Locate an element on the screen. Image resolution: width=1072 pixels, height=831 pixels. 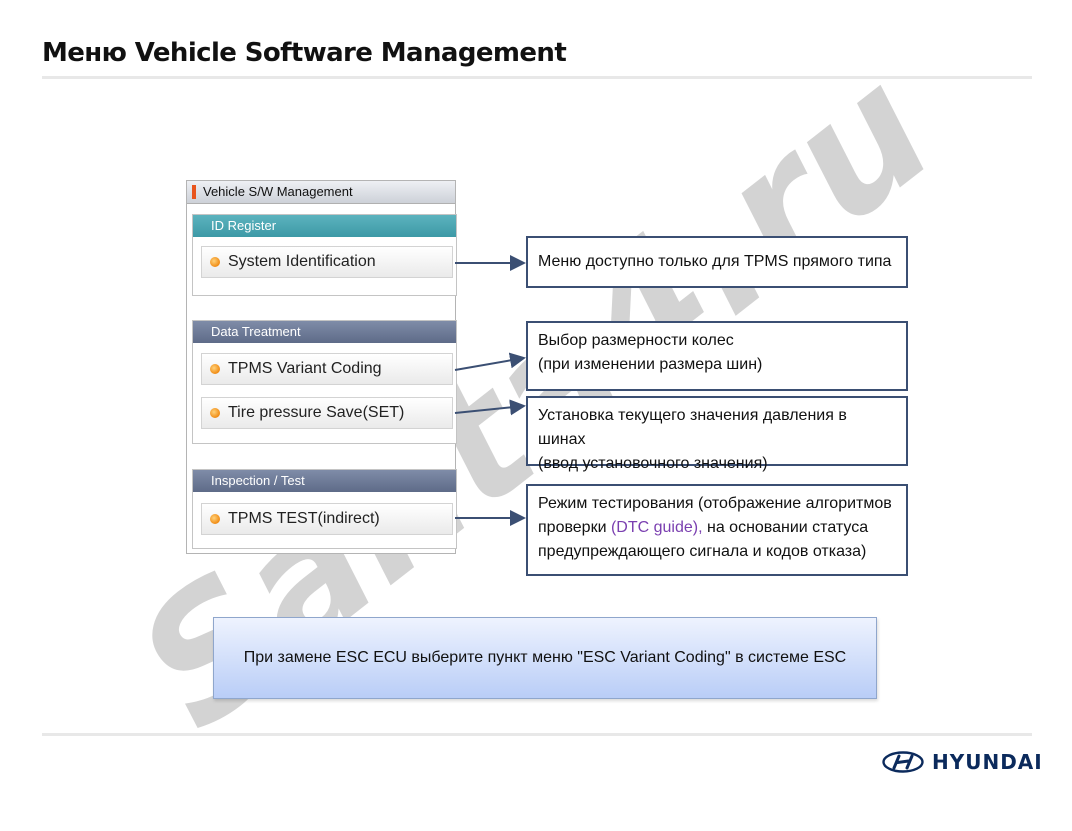
footer-divider is located at coordinates (537, 734).